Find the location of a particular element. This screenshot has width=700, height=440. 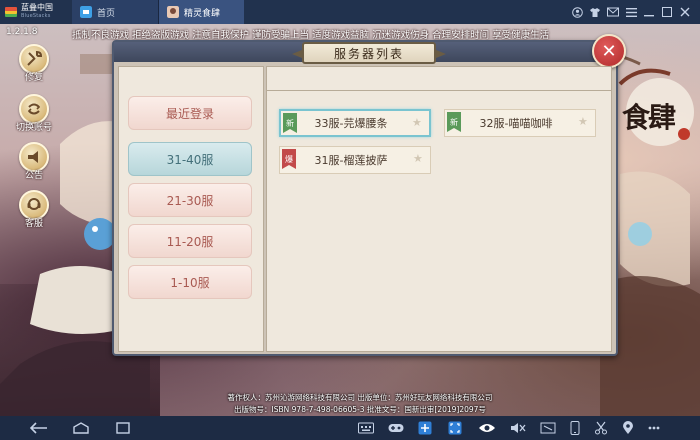

home-icon is located at coordinates (81, 428).